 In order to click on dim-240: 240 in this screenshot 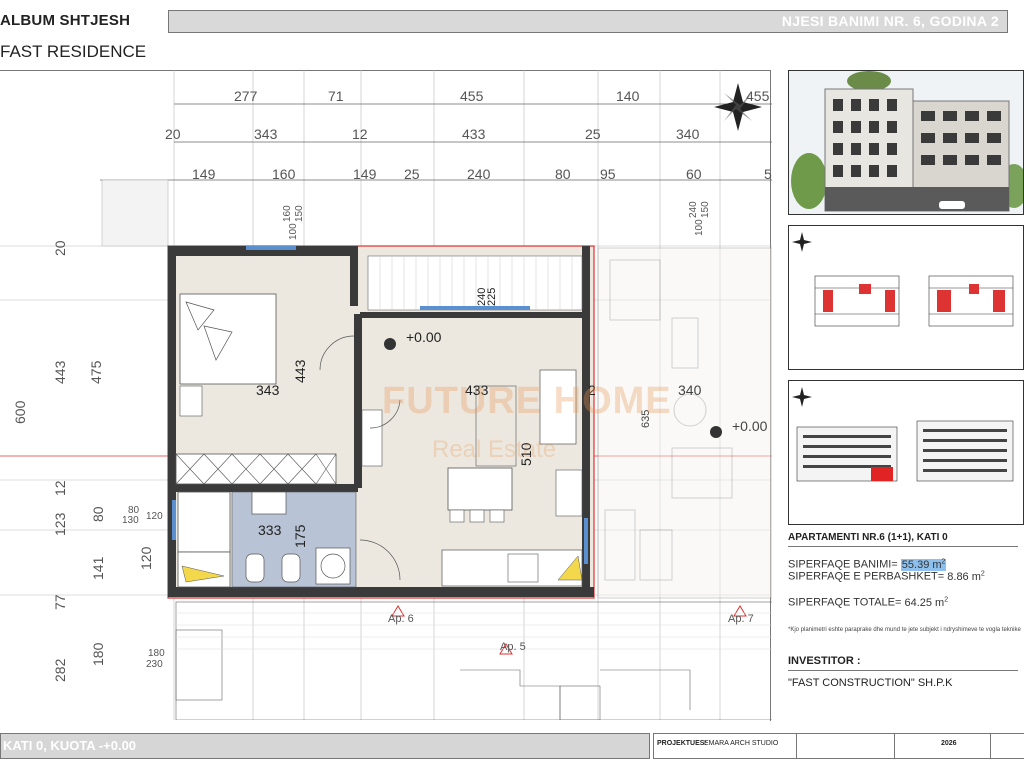, I will do `click(479, 174)`.